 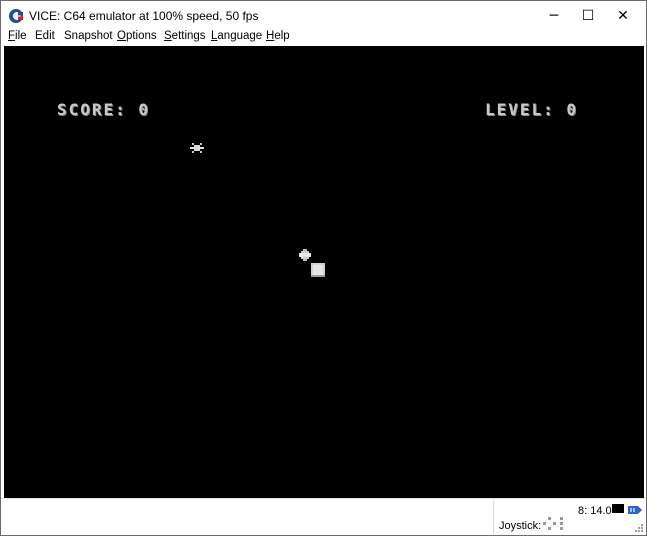 I want to click on drive-status: 8: 14.0, so click(x=595, y=511).